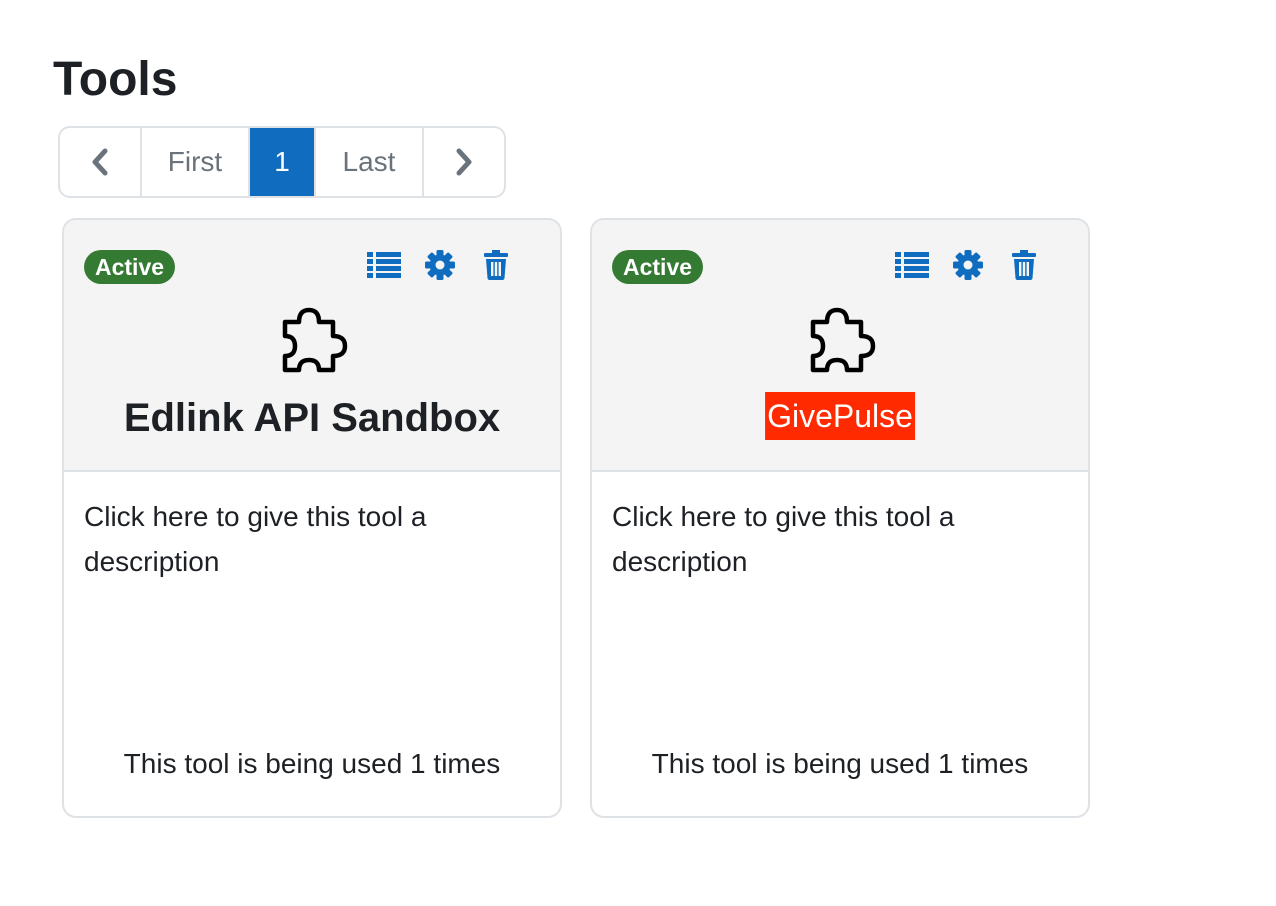  Describe the element at coordinates (196, 162) in the screenshot. I see `first-page-button: First` at that location.